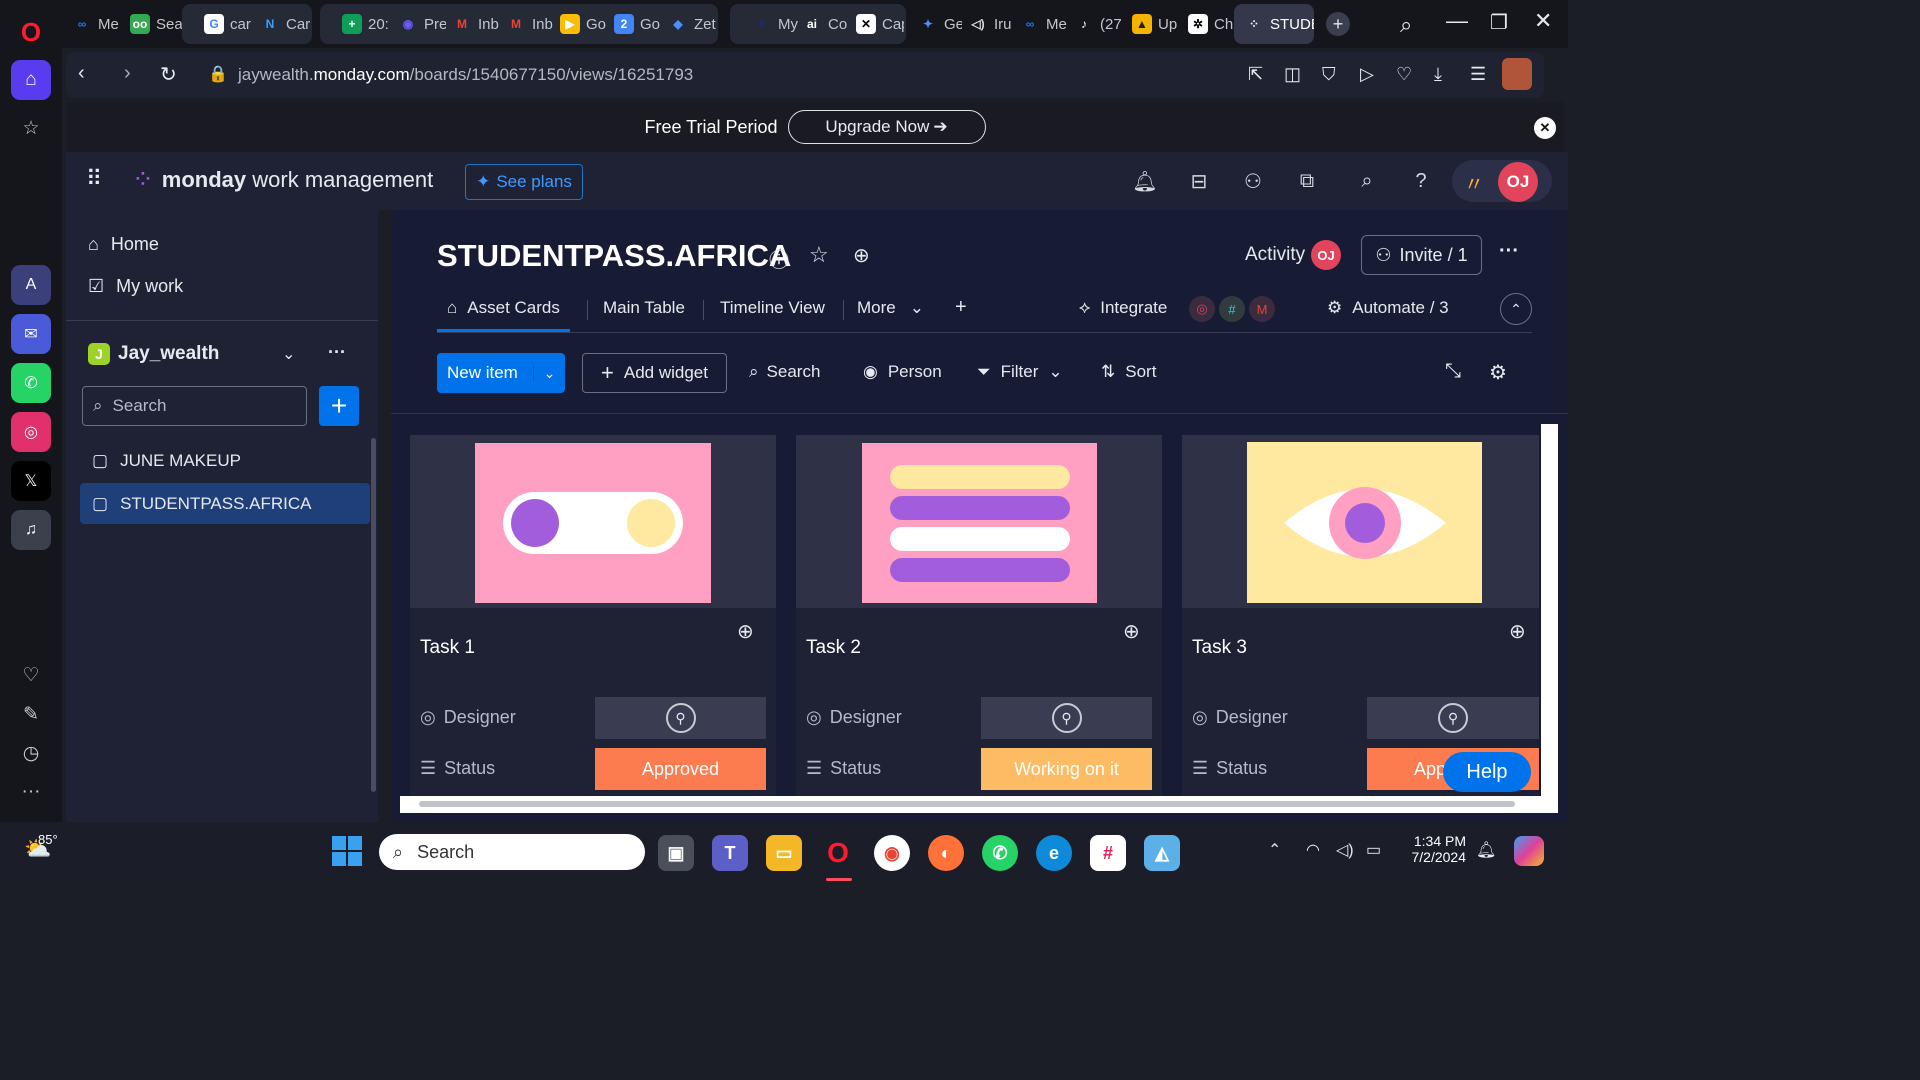 The image size is (1920, 1080). What do you see at coordinates (1219, 648) in the screenshot?
I see `card-title: Task 3` at bounding box center [1219, 648].